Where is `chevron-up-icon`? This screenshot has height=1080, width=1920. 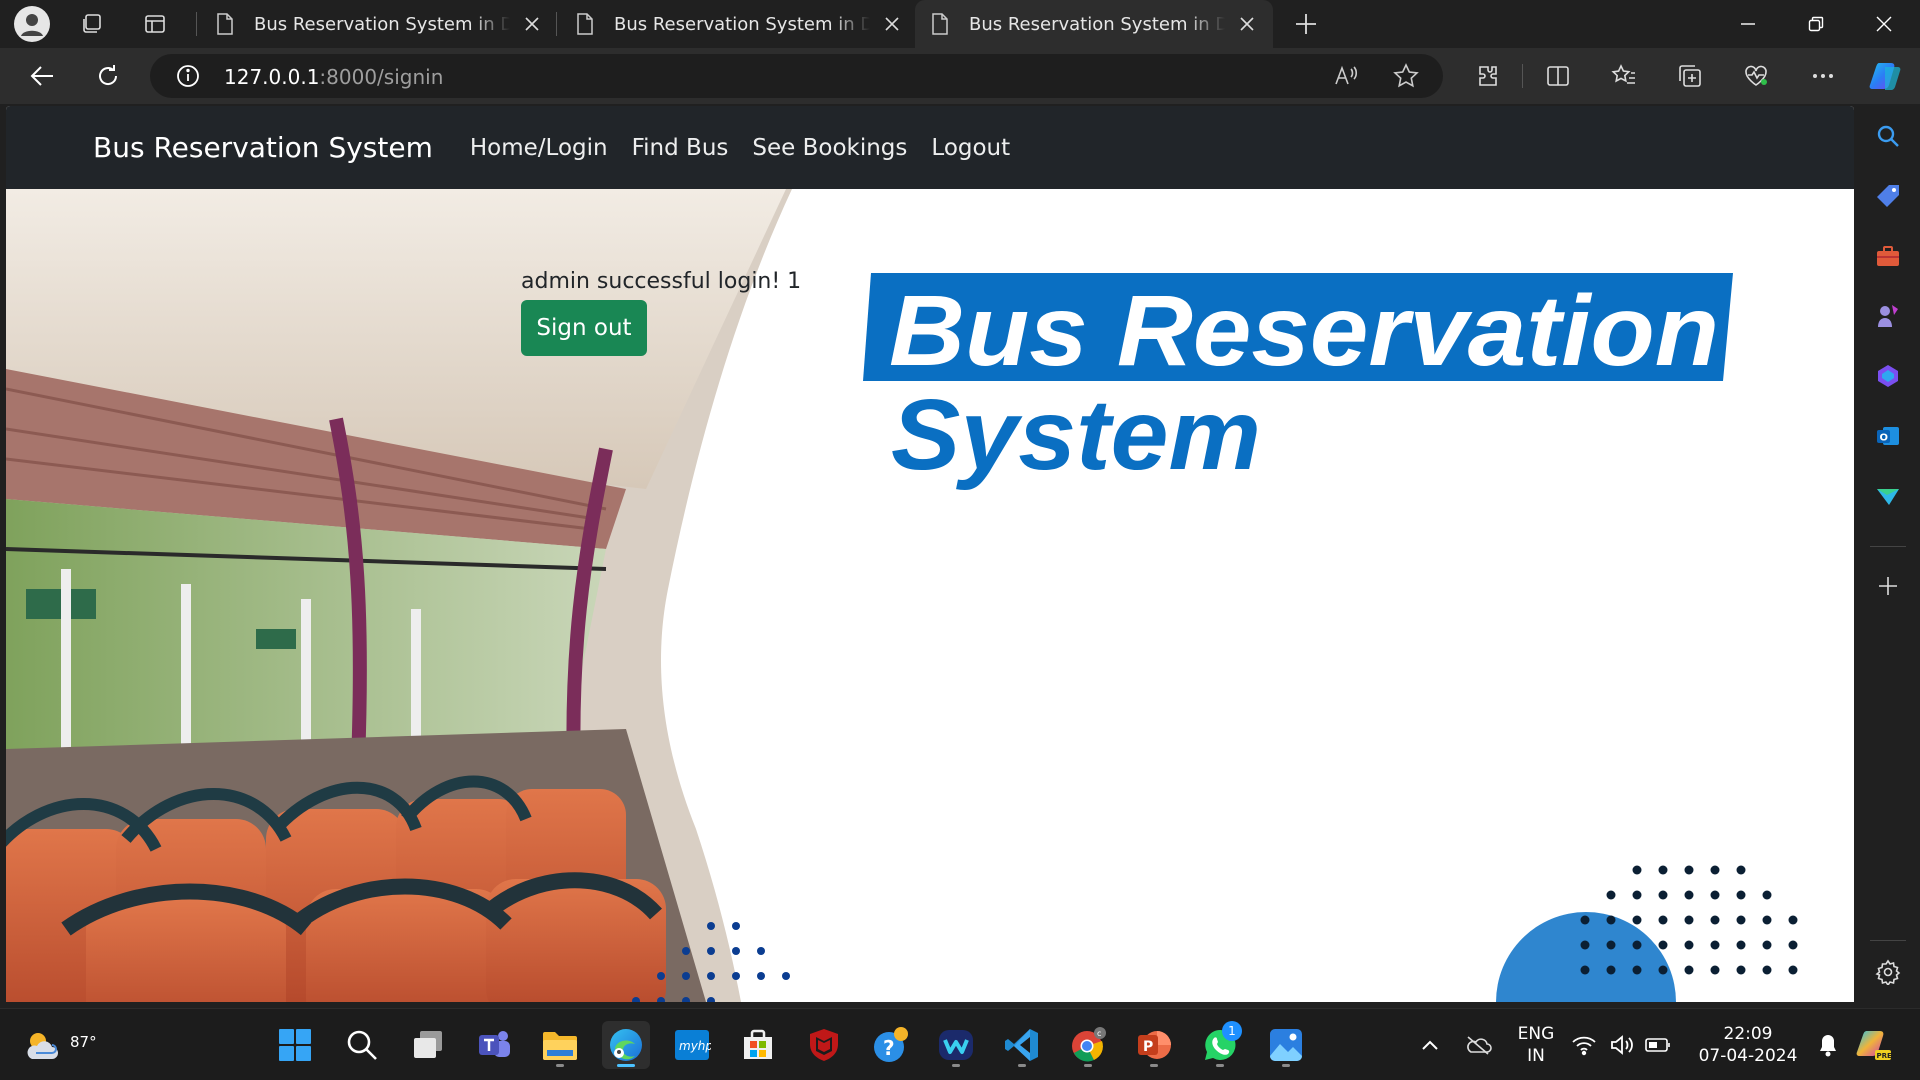 chevron-up-icon is located at coordinates (1430, 1045).